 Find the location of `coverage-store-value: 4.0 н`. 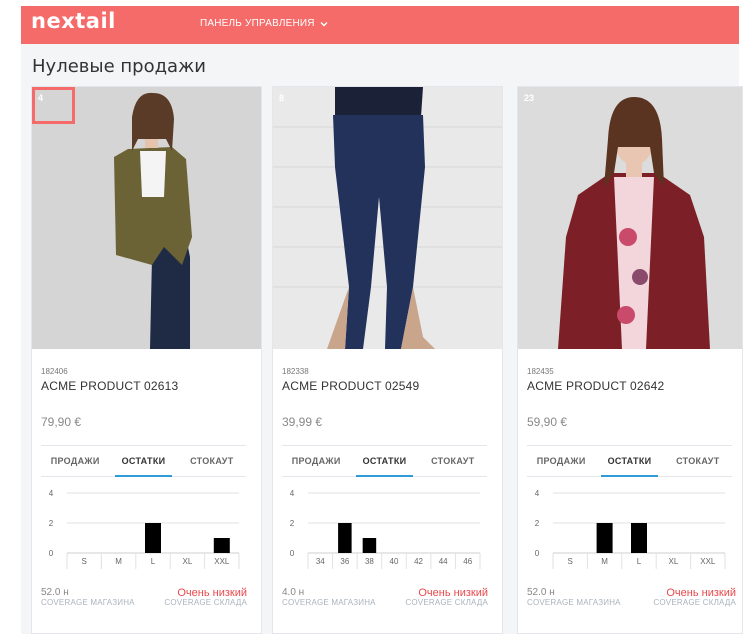

coverage-store-value: 4.0 н is located at coordinates (293, 592).